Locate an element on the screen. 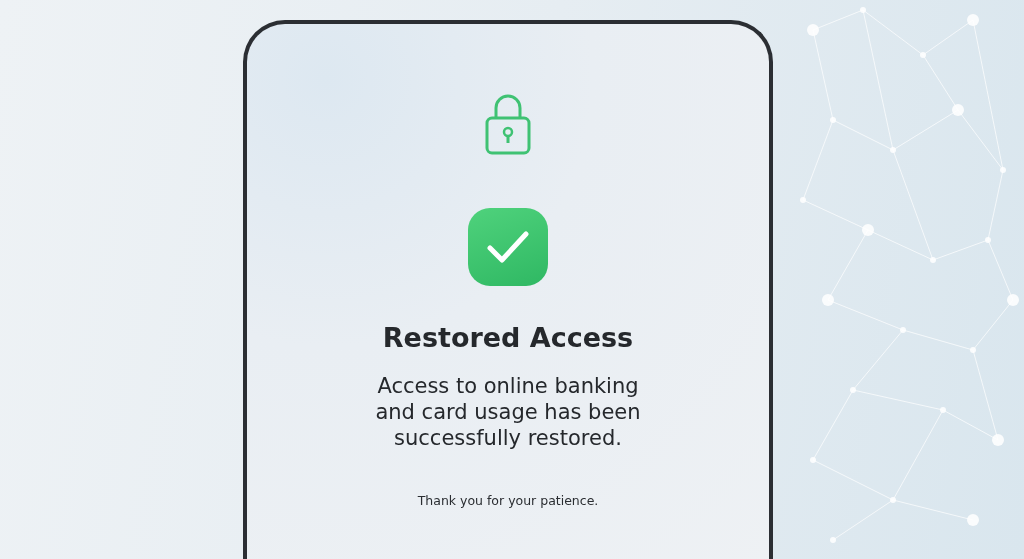  thank-you-note: Thank you for your patience. is located at coordinates (508, 500).